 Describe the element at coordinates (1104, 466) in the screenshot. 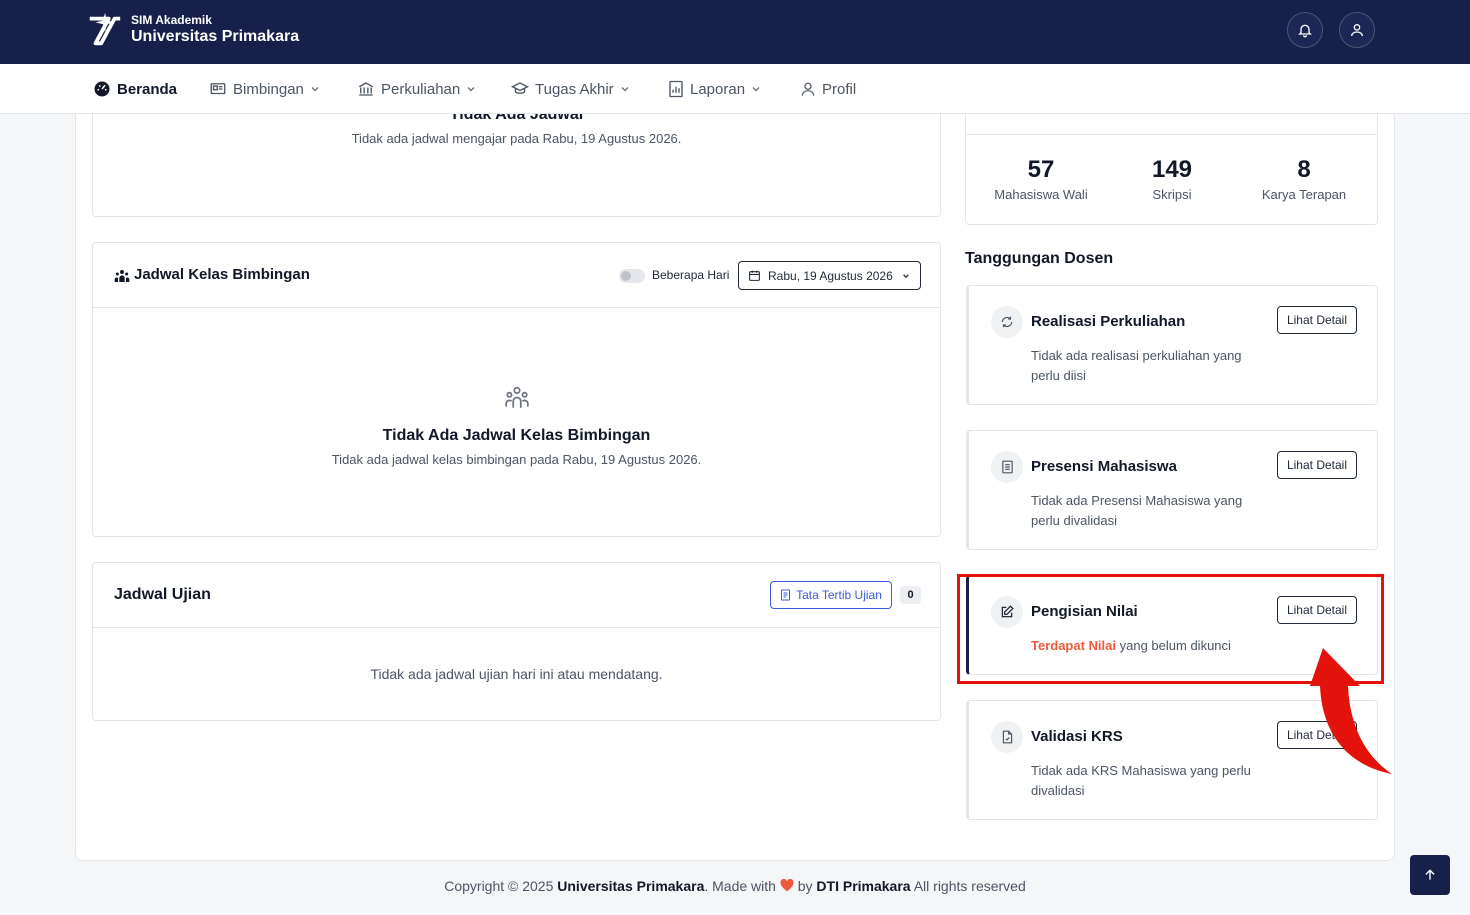

I see `task-title: Presensi Mahasiswa` at that location.